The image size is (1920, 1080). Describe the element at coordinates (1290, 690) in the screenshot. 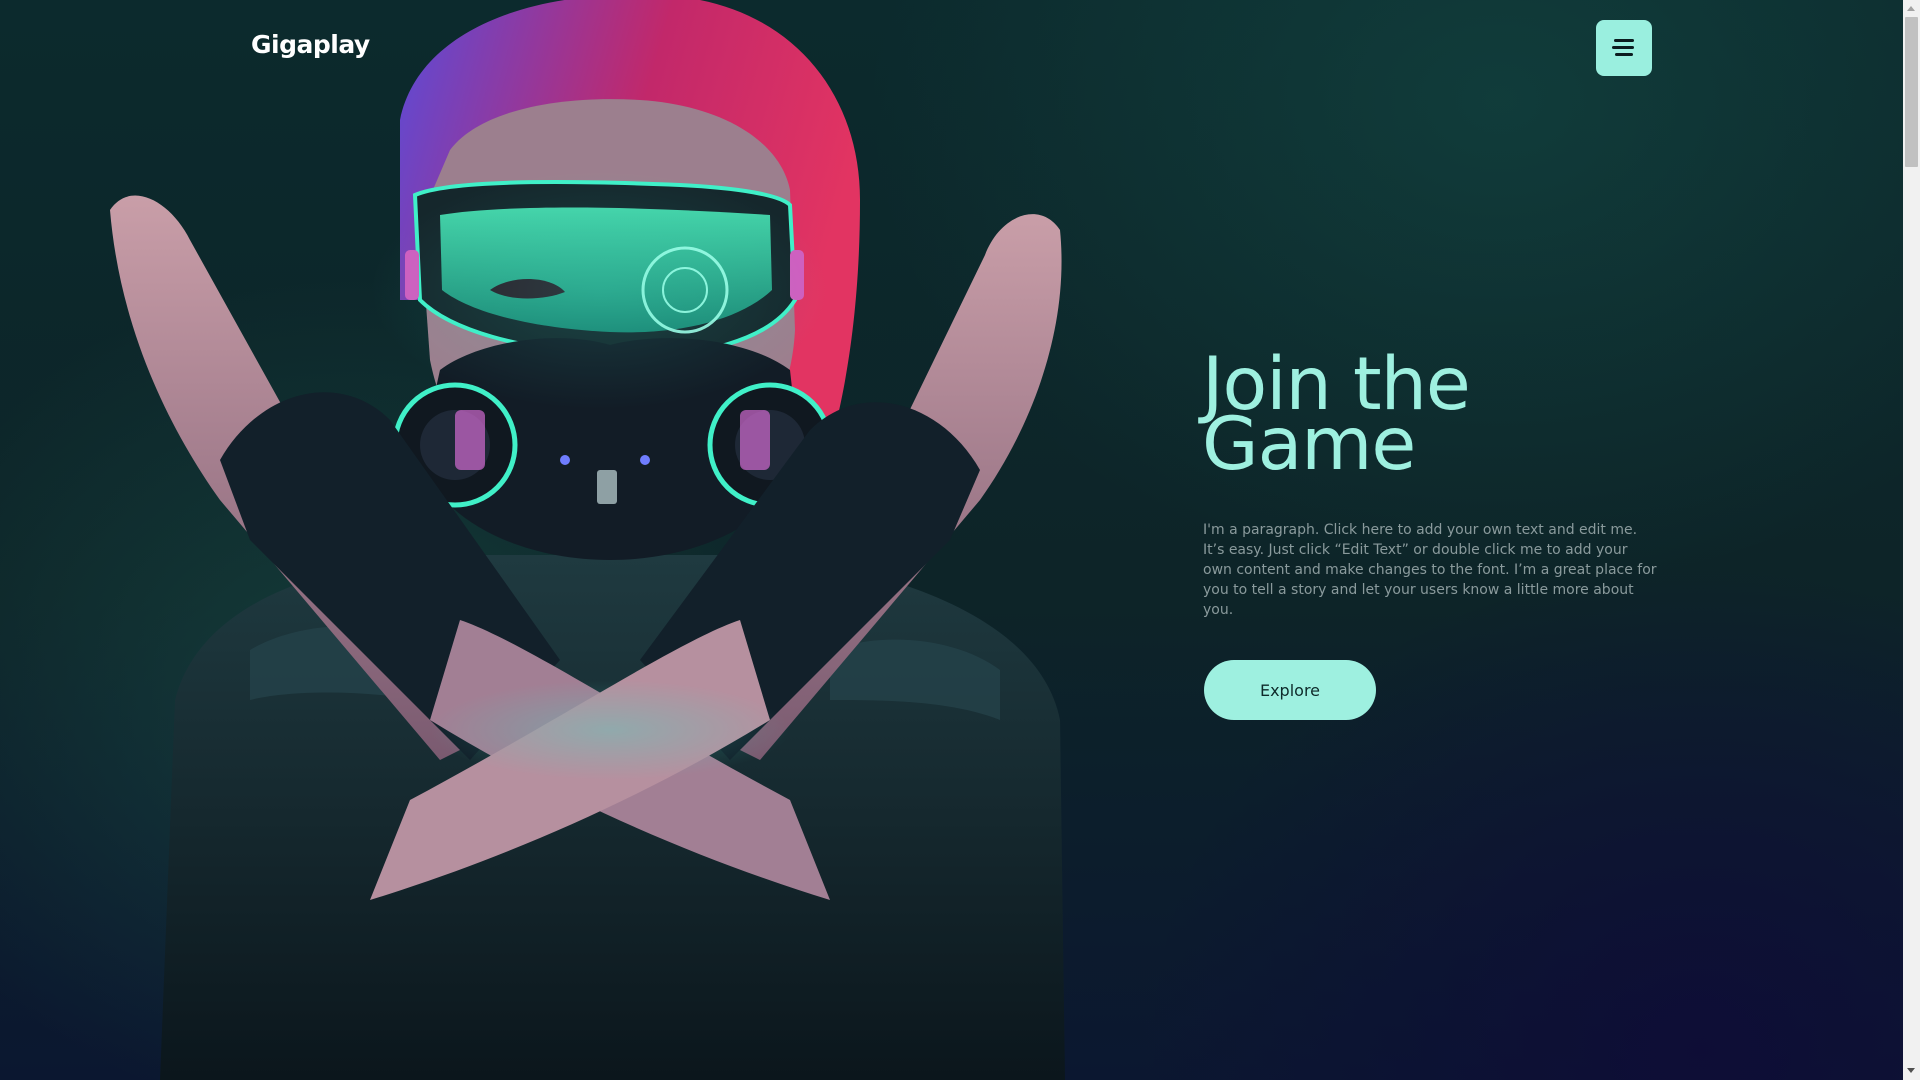

I see `explore-button: Explore` at that location.